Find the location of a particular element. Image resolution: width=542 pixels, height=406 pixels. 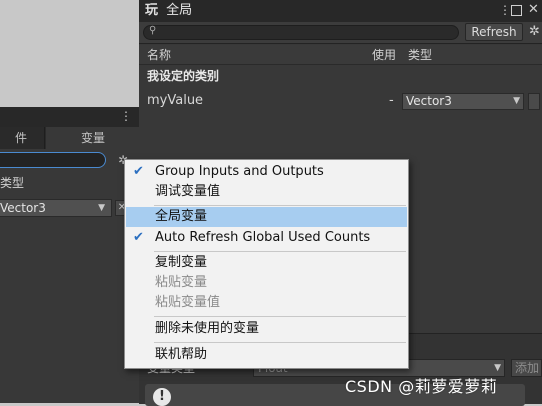

menu-item-group-inputs-outputs: ✔ Group Inputs and Outputs is located at coordinates (266, 172).